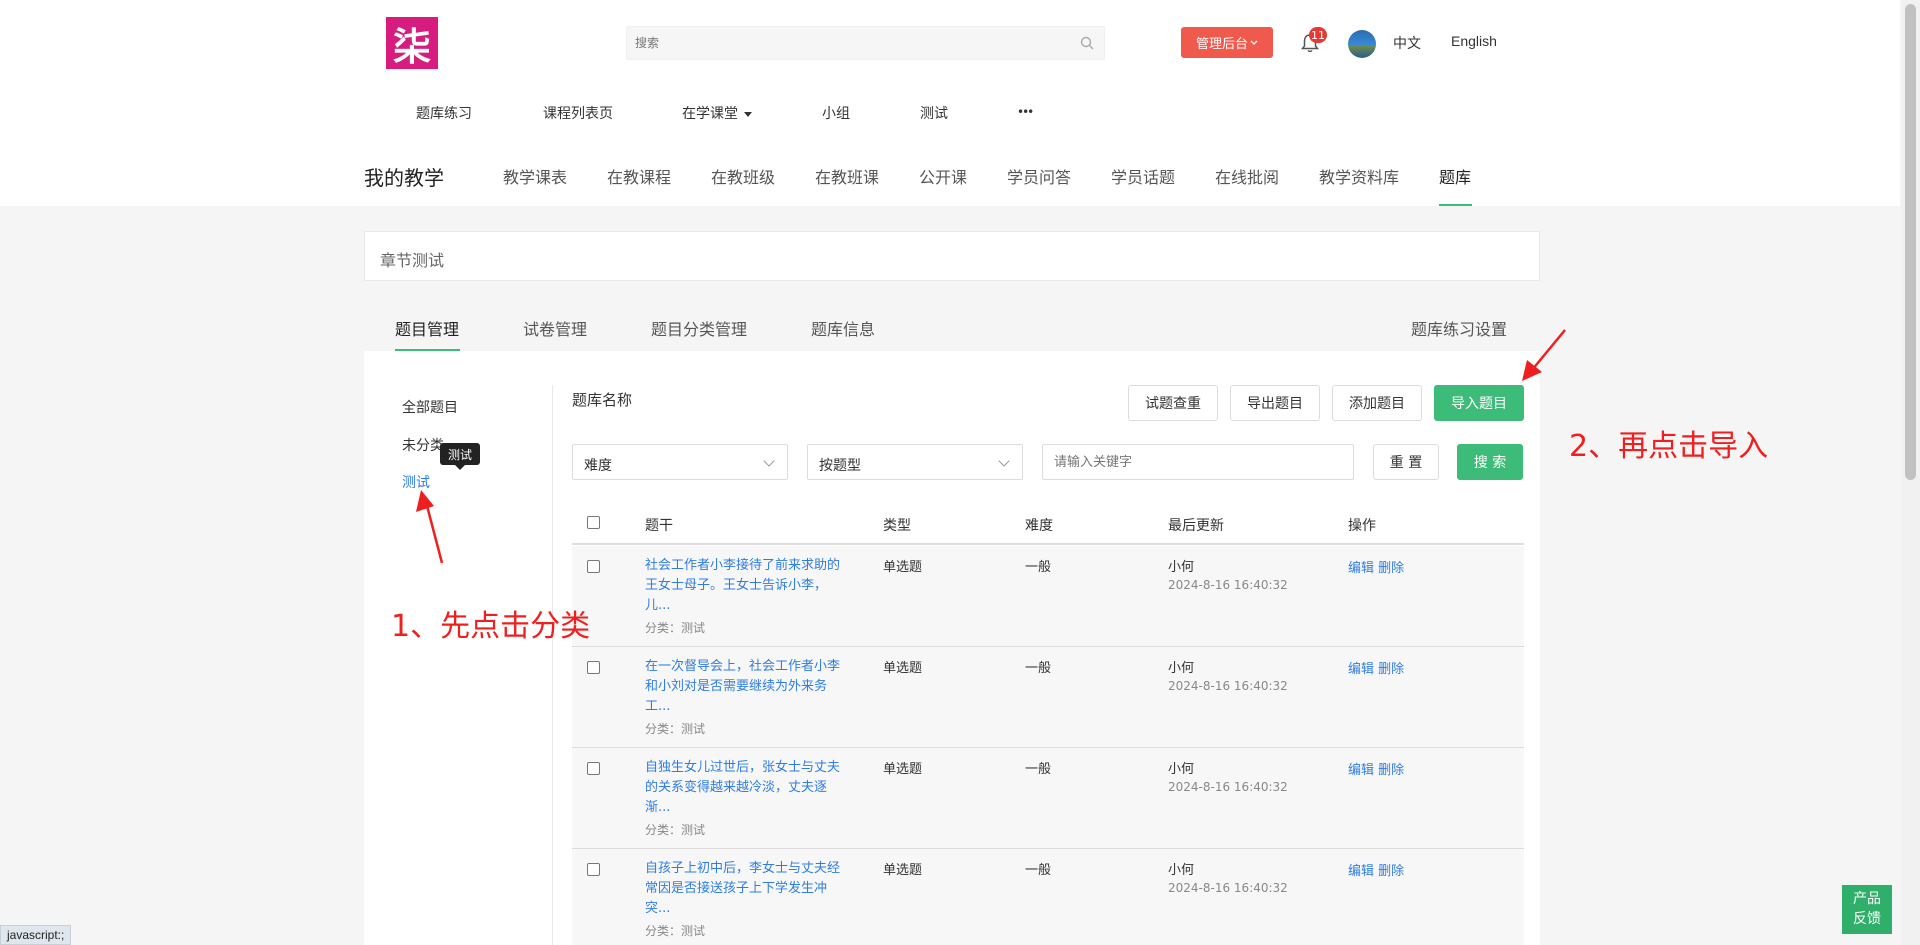 The height and width of the screenshot is (945, 1920). What do you see at coordinates (1544, 355) in the screenshot?
I see `arrow-to-import` at bounding box center [1544, 355].